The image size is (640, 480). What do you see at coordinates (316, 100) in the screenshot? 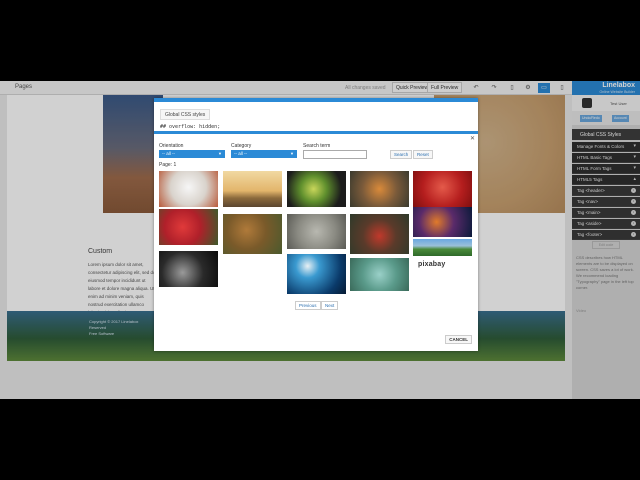
I see `modal-top-strip` at bounding box center [316, 100].